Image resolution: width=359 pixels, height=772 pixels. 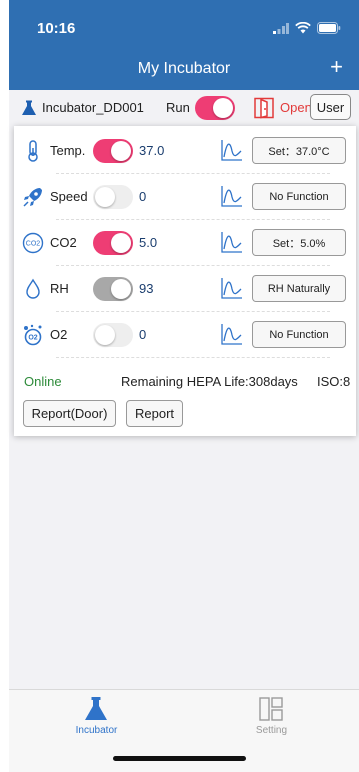 I want to click on device-row: Incubator_DD001 Run Open User, so click(x=184, y=108).